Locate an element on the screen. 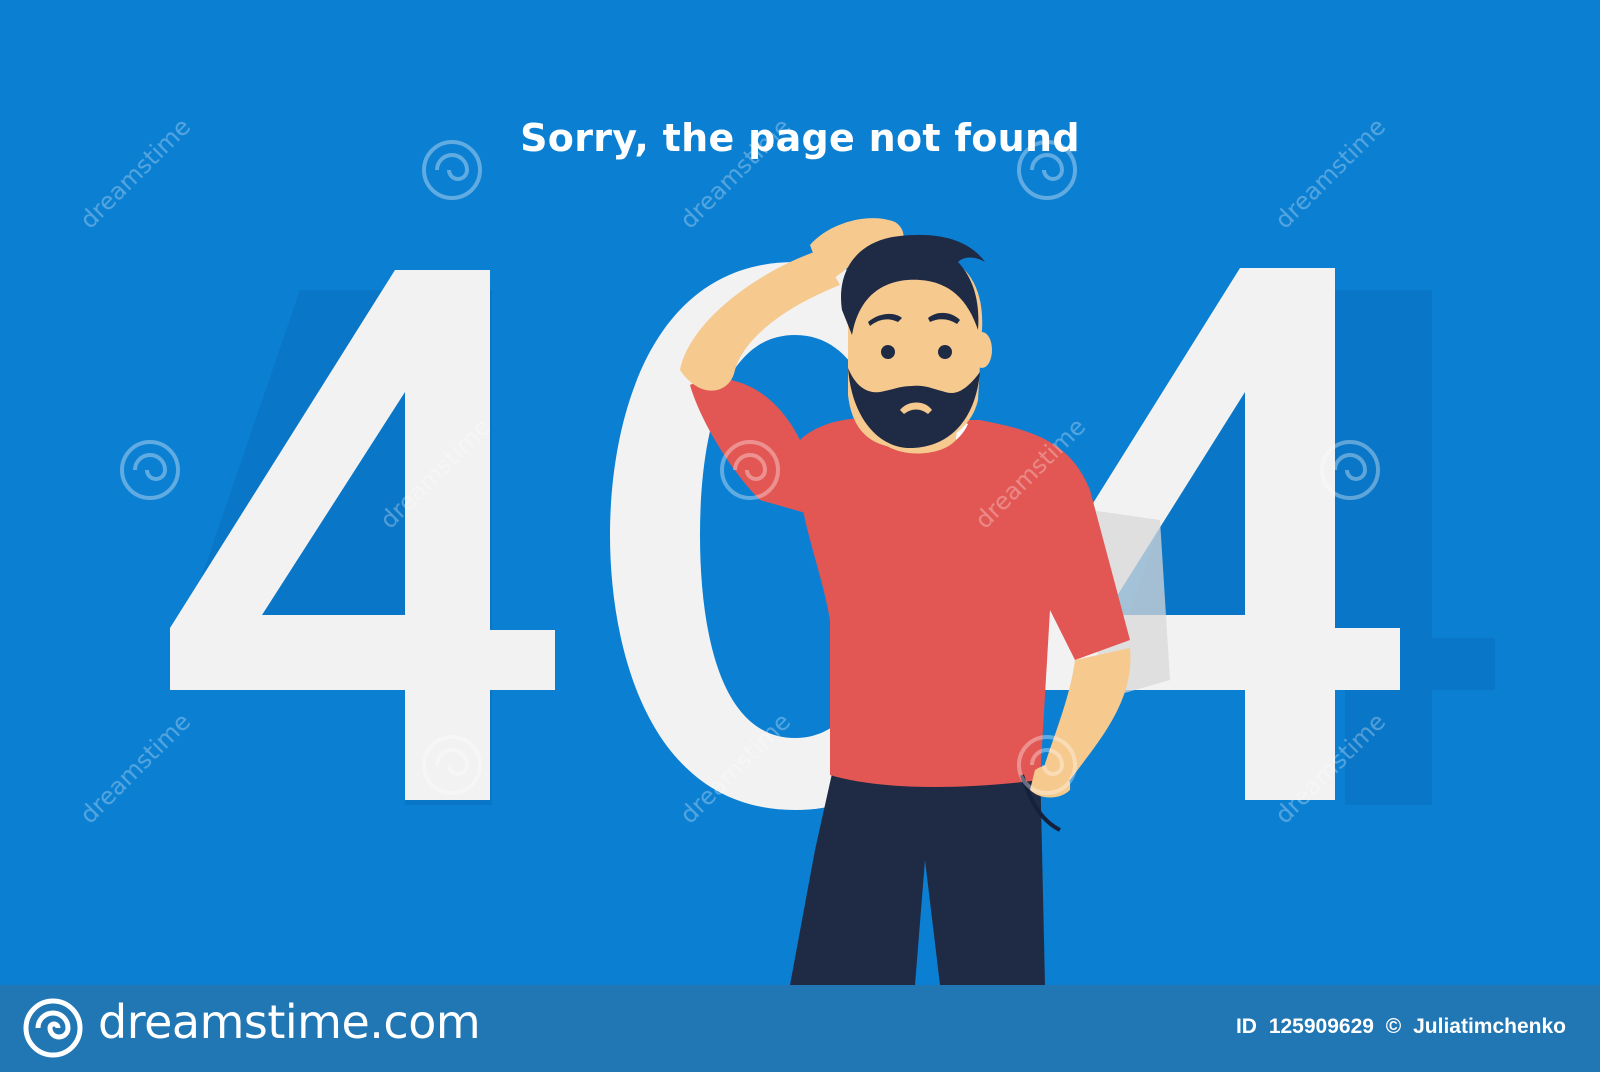 Image resolution: width=1600 pixels, height=1072 pixels. image-id-label: ID is located at coordinates (1246, 1026).